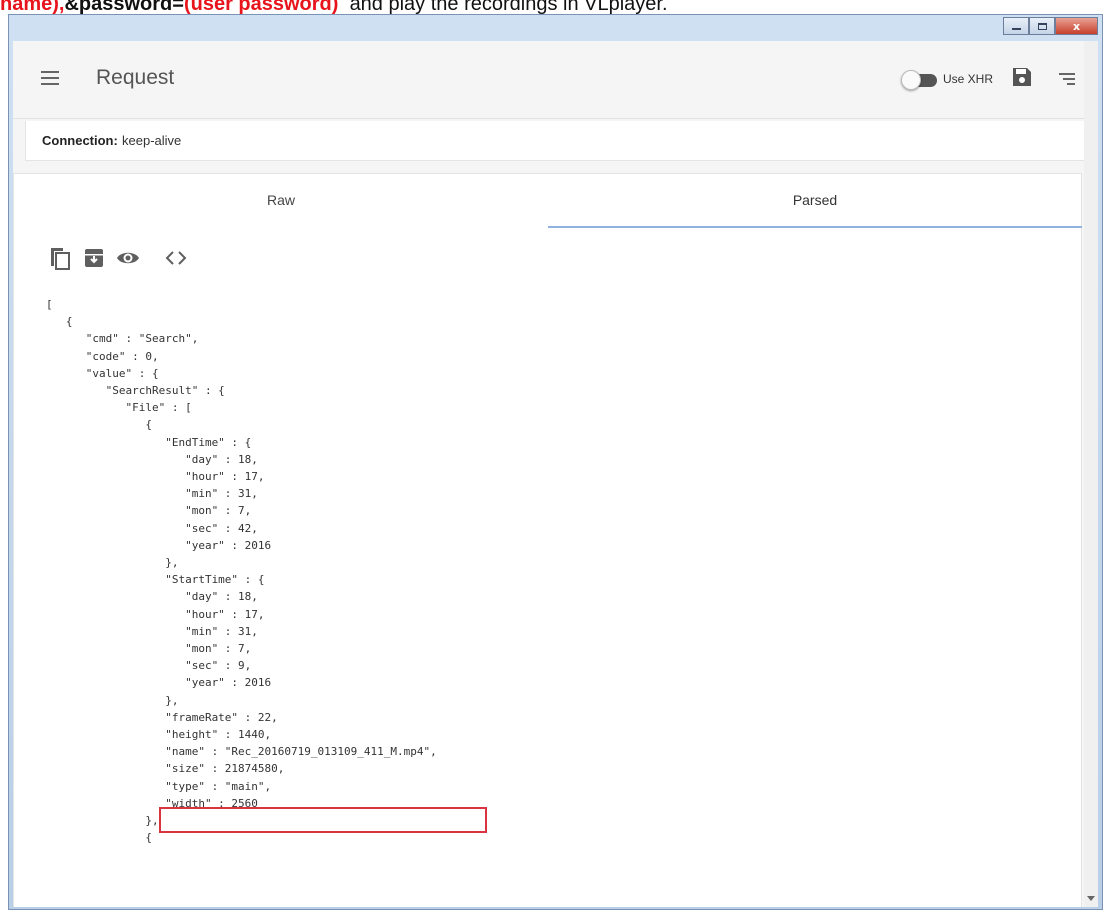 The height and width of the screenshot is (910, 1103). Describe the element at coordinates (135, 391) in the screenshot. I see `code-line: "SearchResult" : {` at that location.